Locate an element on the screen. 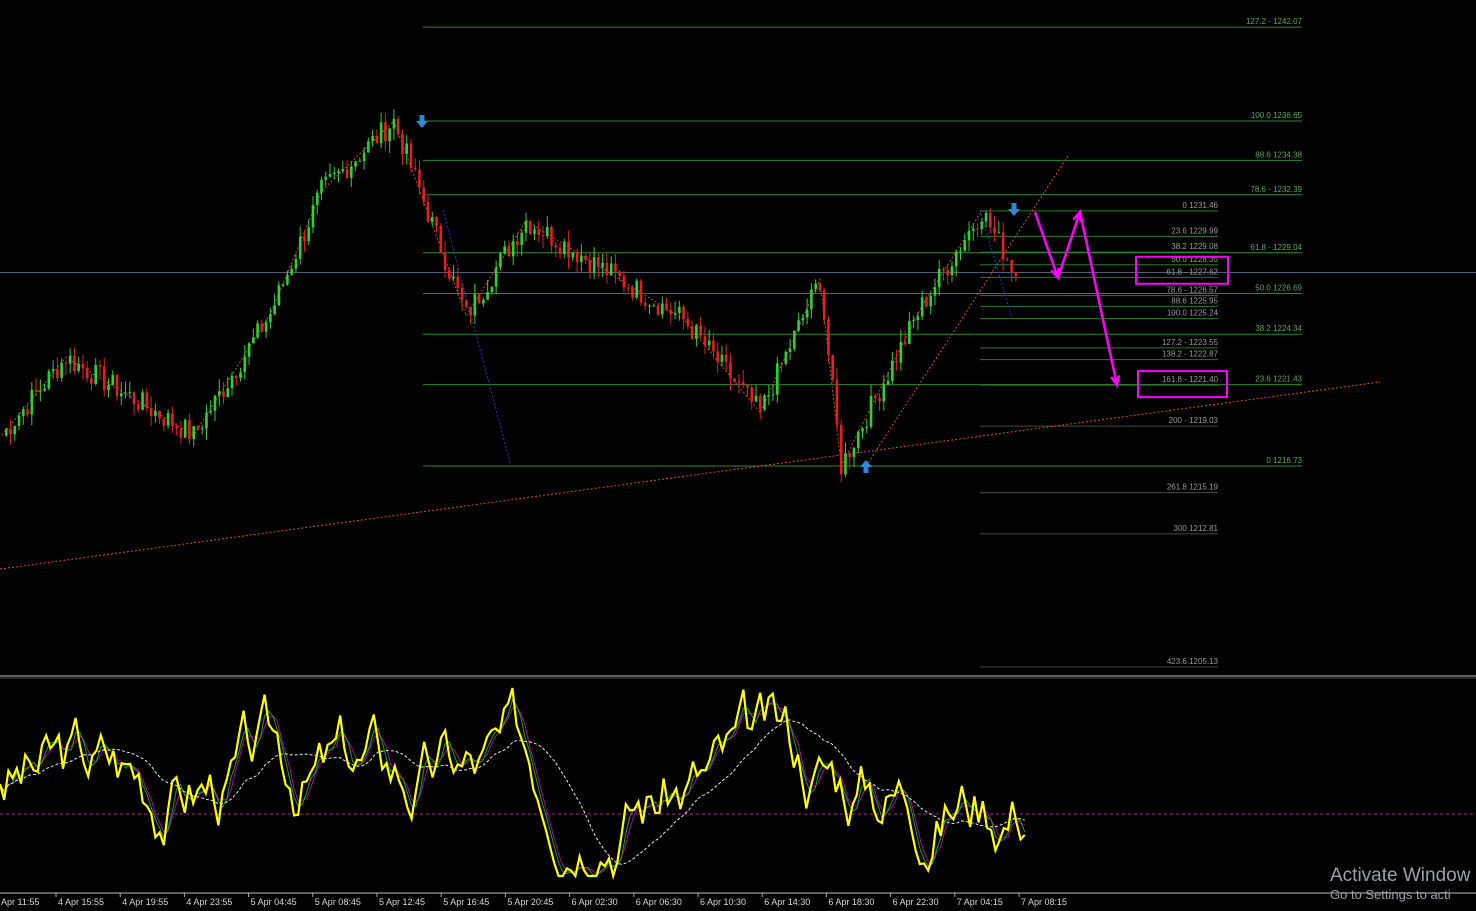  time-axis-label: 6 Apr 06:30 is located at coordinates (659, 902).